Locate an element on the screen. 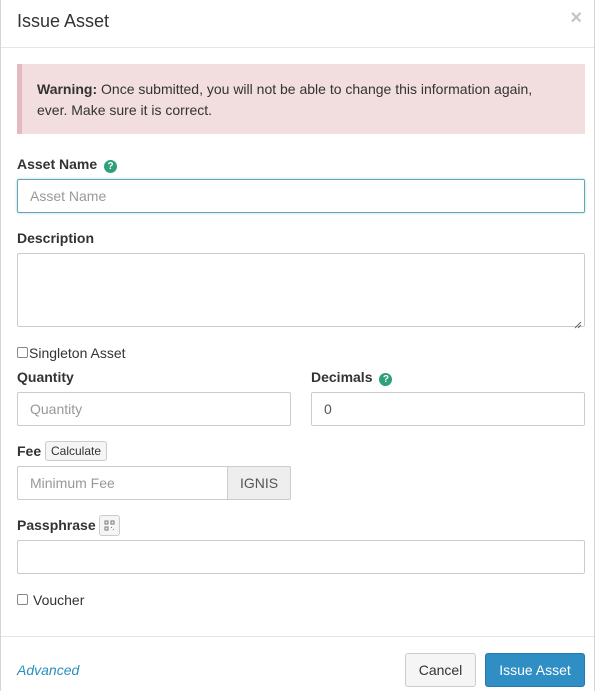 Image resolution: width=595 pixels, height=691 pixels. description-textarea is located at coordinates (301, 290).